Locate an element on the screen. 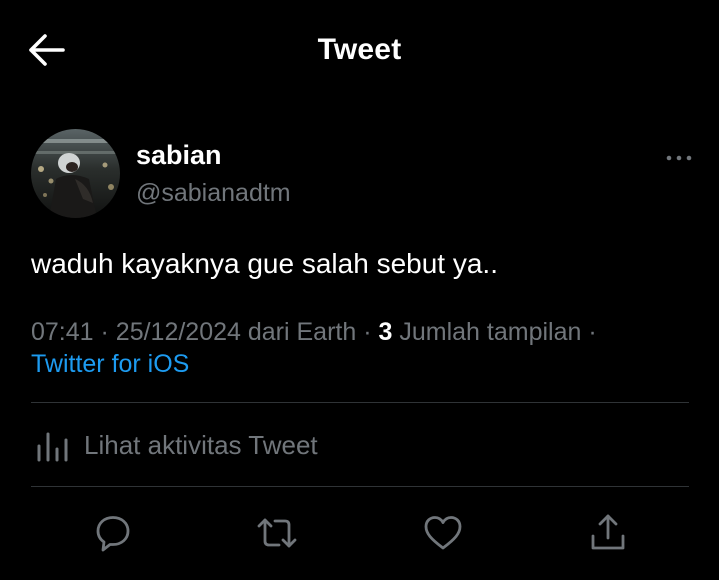  views-count: 3 is located at coordinates (385, 332).